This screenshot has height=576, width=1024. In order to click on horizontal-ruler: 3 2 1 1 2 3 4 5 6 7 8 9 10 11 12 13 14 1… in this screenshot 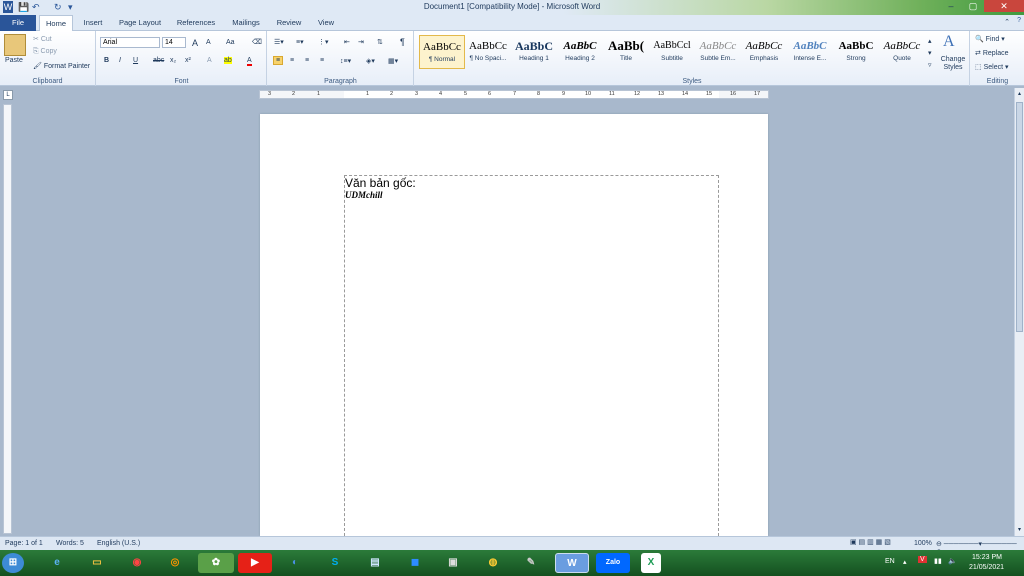, I will do `click(514, 94)`.